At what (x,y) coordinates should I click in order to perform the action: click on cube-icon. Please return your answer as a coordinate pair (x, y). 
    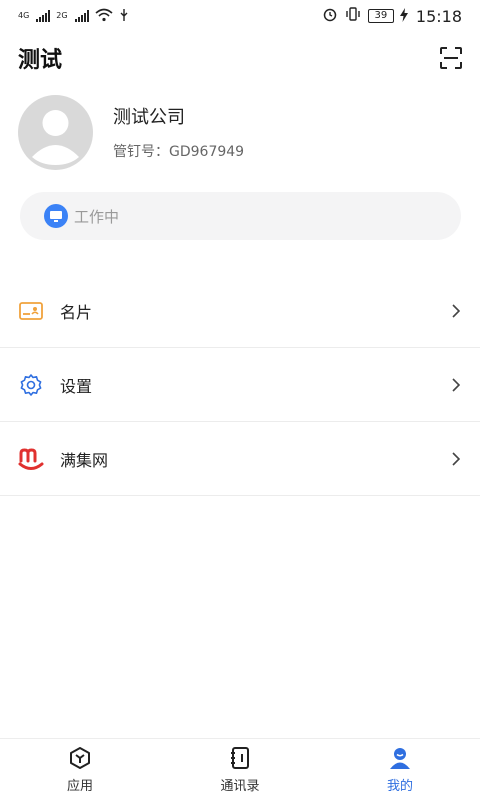
    Looking at the image, I should click on (80, 758).